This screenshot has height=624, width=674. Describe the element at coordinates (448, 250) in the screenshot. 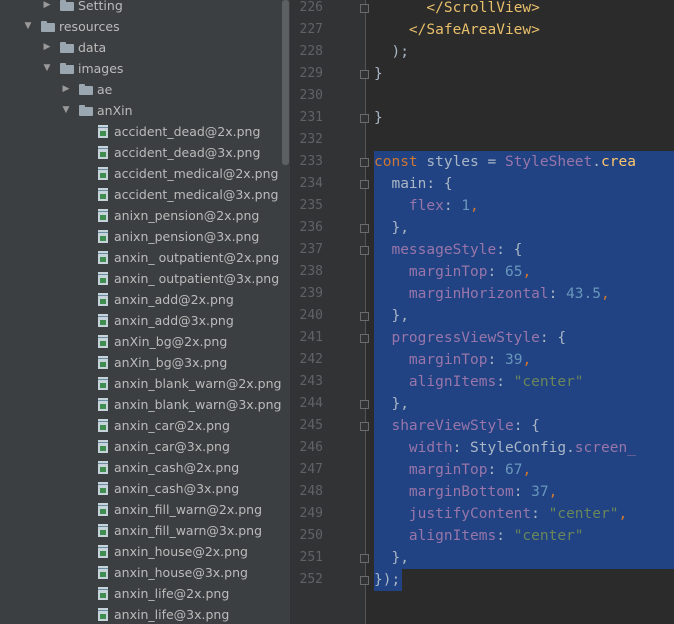

I see `code-line: messageStyle: {` at that location.